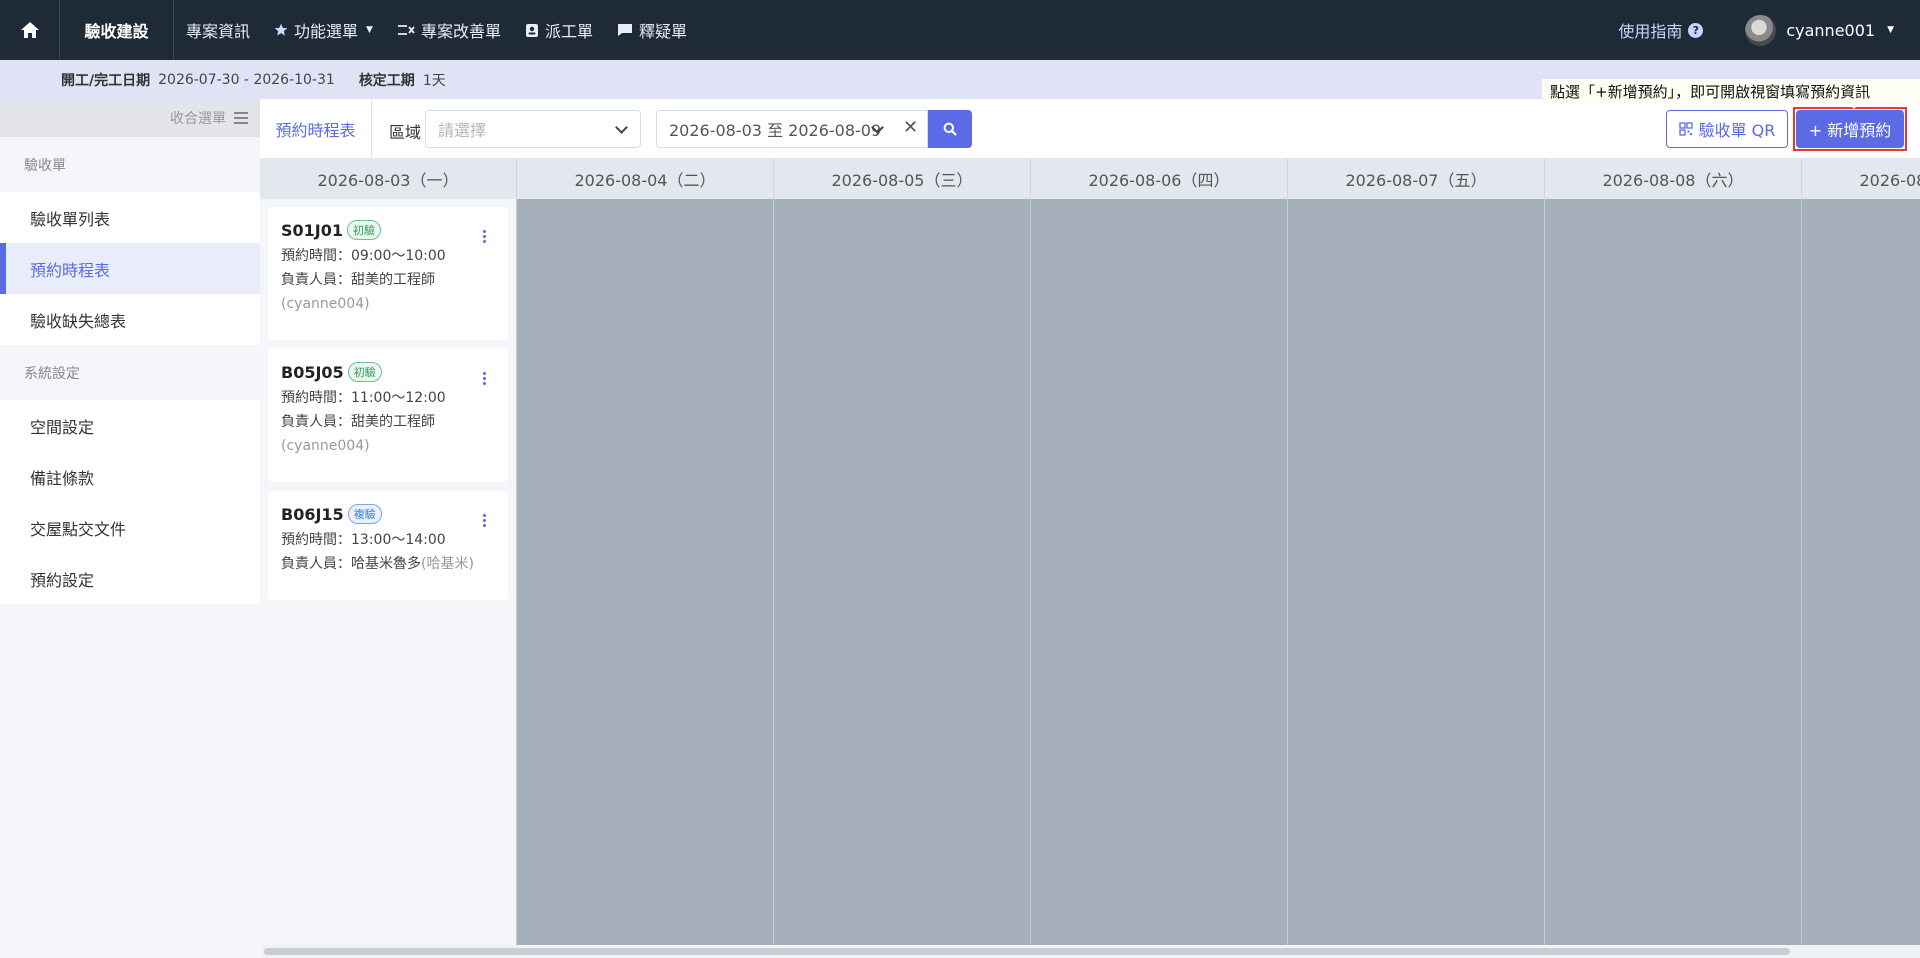 This screenshot has width=1920, height=958. Describe the element at coordinates (388, 178) in the screenshot. I see `day-header-mon: 2026-08-03（一）` at that location.